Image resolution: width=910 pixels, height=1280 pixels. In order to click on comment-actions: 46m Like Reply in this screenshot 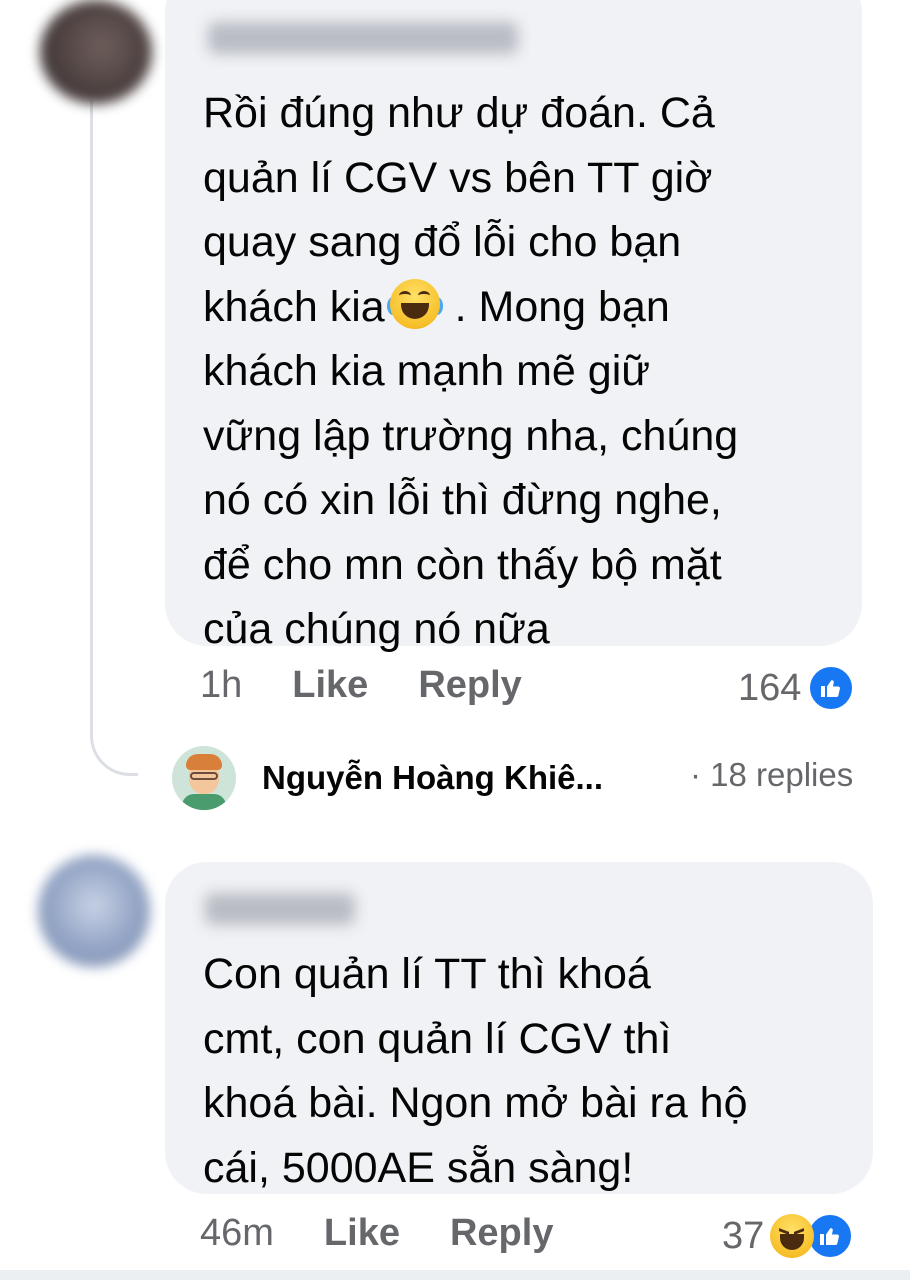, I will do `click(376, 1233)`.